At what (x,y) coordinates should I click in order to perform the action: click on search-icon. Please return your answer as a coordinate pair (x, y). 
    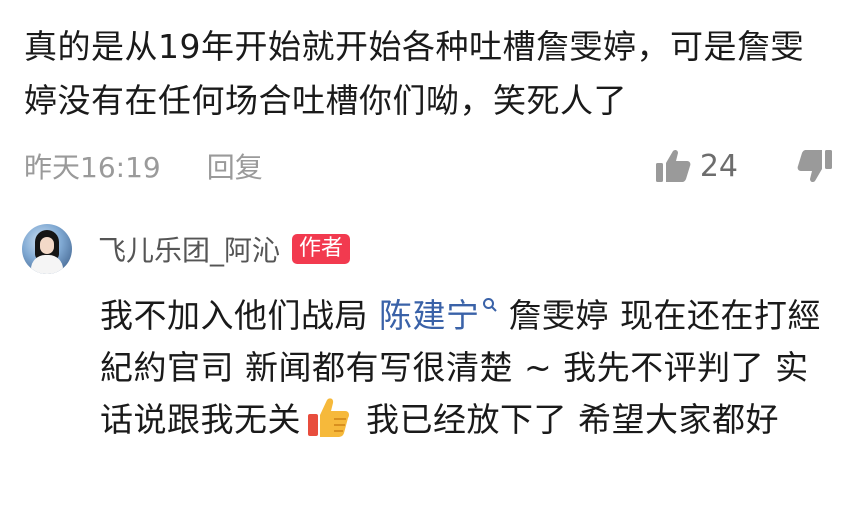
    Looking at the image, I should click on (489, 305).